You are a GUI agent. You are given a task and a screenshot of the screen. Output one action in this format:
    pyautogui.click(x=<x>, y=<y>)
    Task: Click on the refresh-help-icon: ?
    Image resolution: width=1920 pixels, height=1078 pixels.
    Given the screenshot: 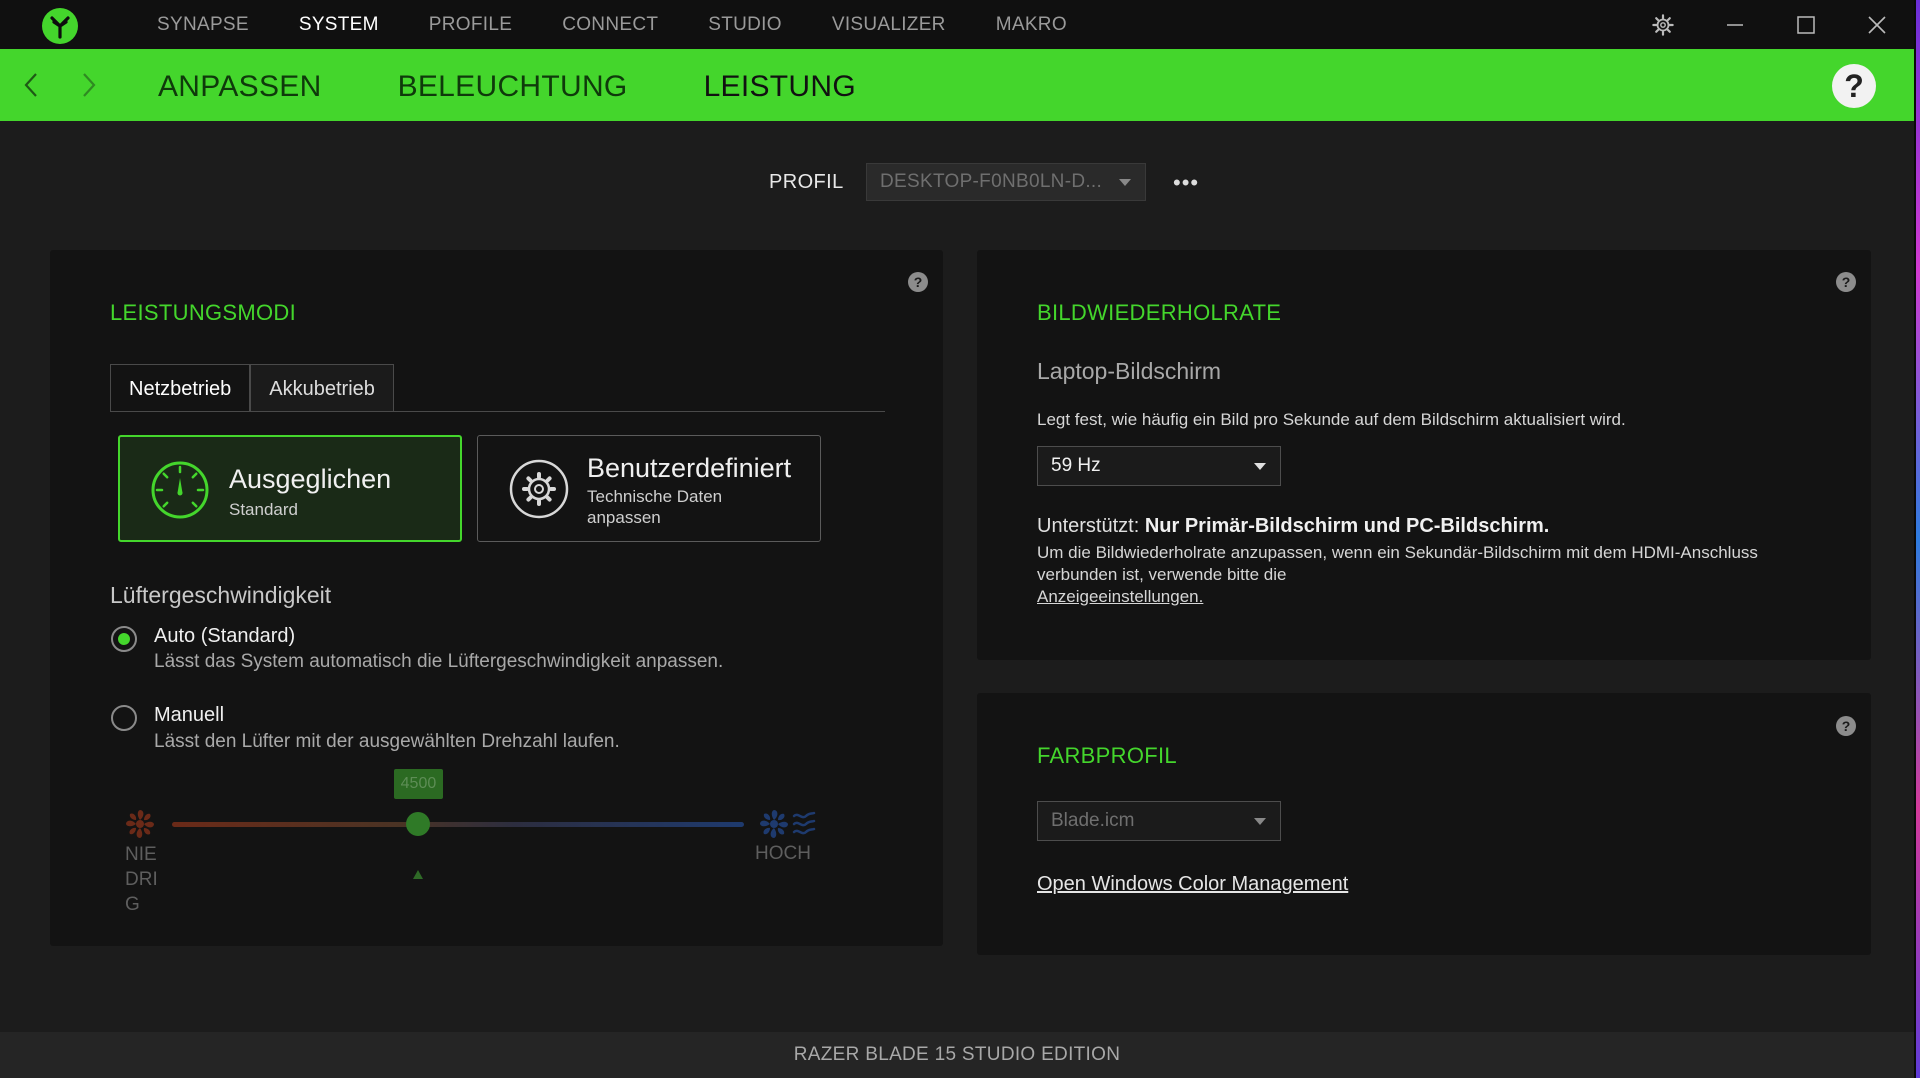 What is the action you would take?
    pyautogui.click(x=1846, y=282)
    